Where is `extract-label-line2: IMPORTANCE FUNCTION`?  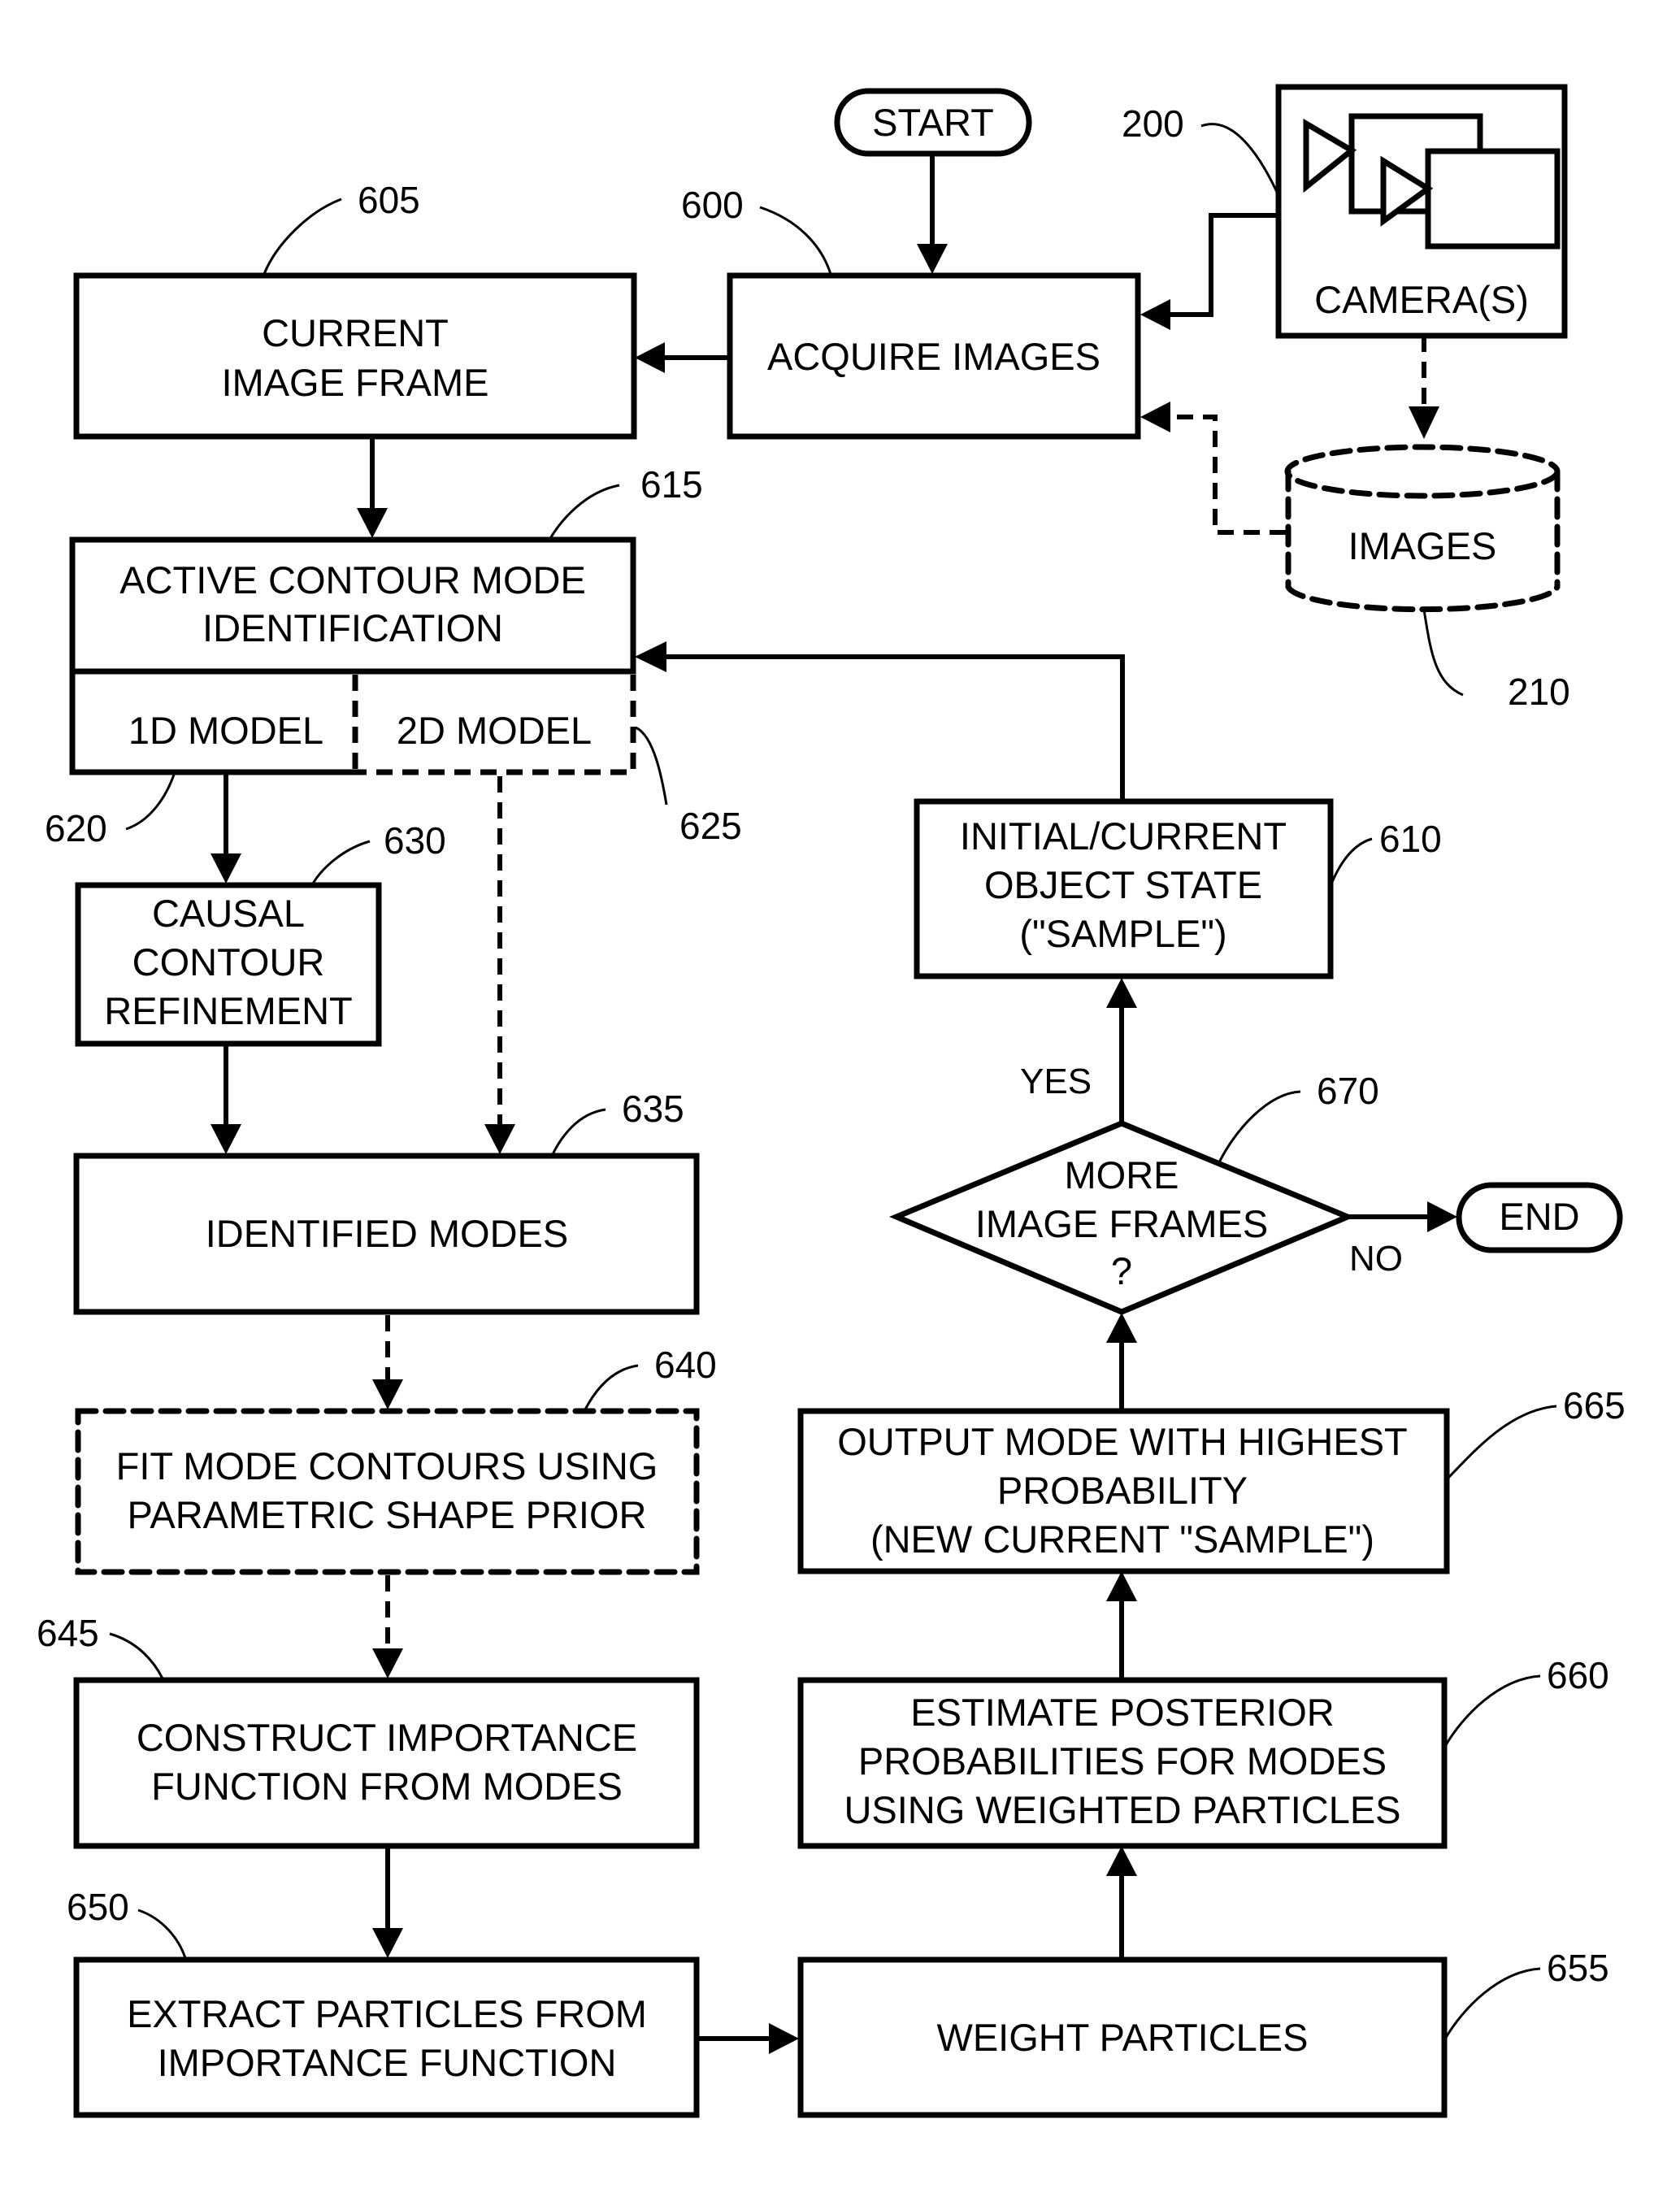 extract-label-line2: IMPORTANCE FUNCTION is located at coordinates (388, 2062).